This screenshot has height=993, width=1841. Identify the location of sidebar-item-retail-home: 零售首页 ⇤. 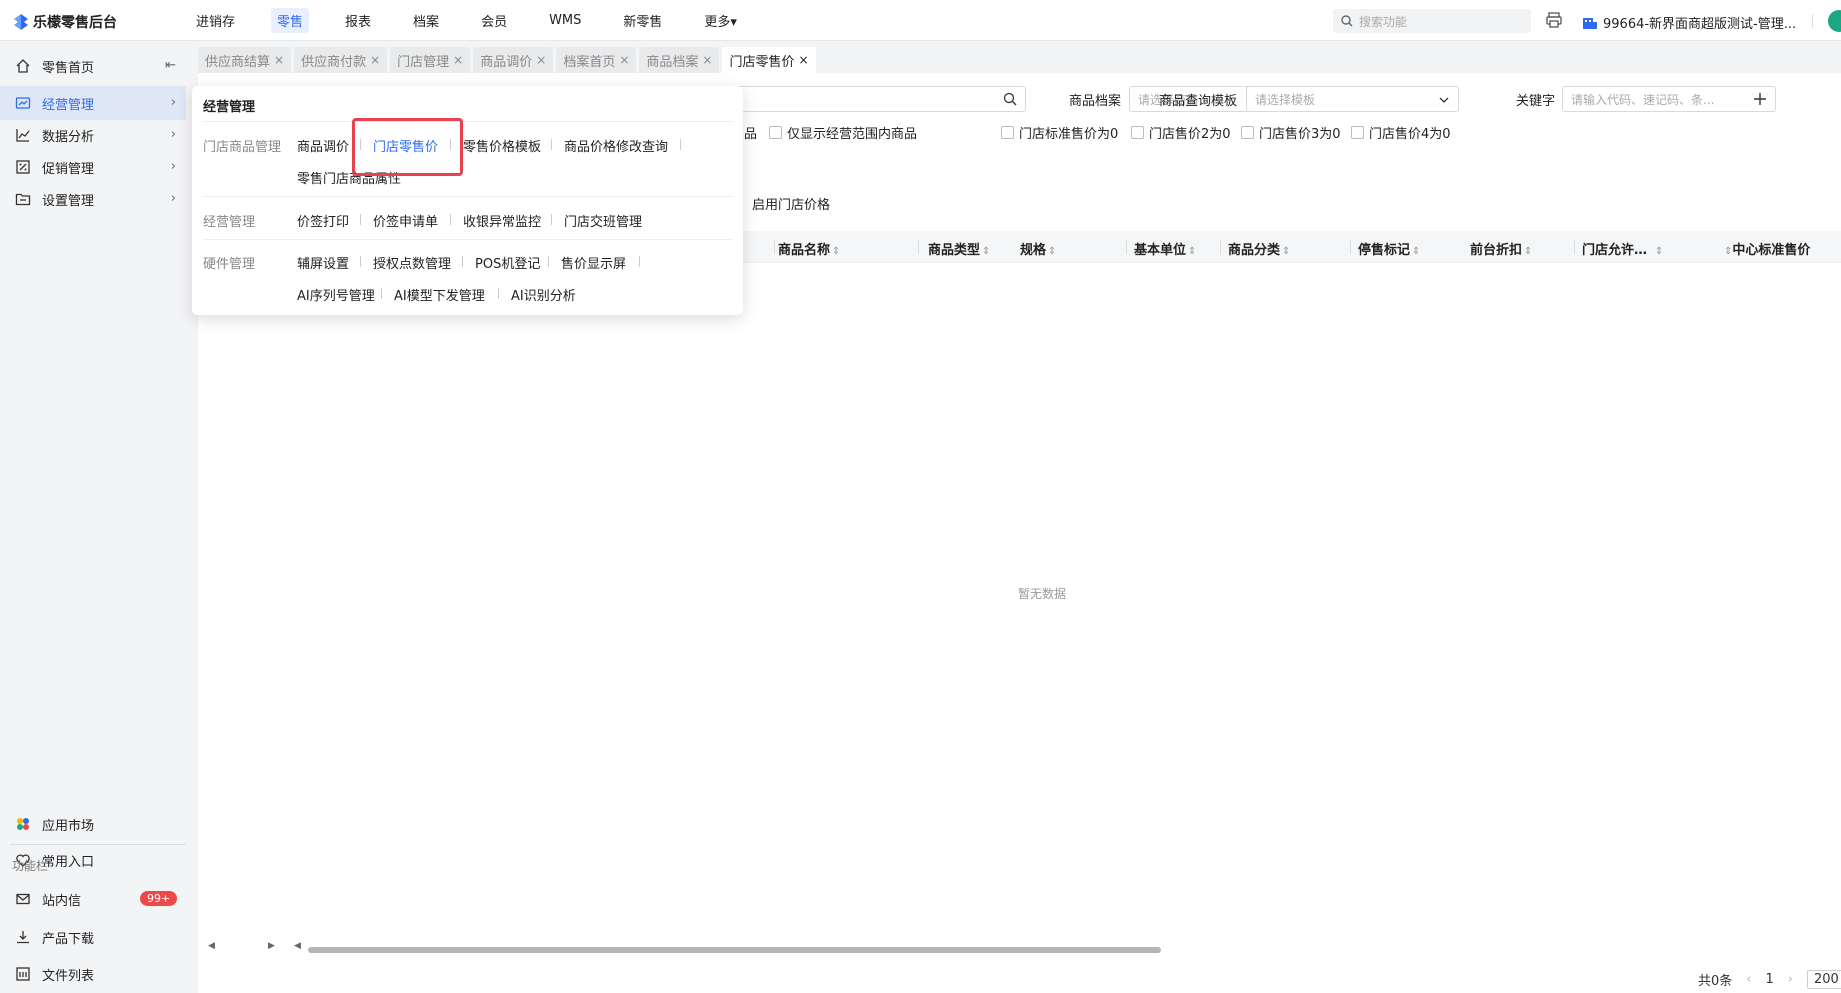
(93, 66).